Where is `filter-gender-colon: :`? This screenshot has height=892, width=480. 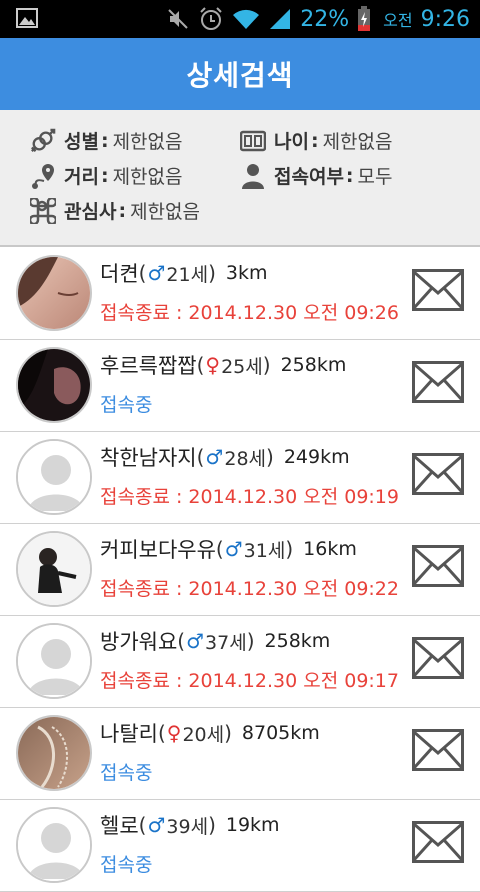
filter-gender-colon: : is located at coordinates (104, 140).